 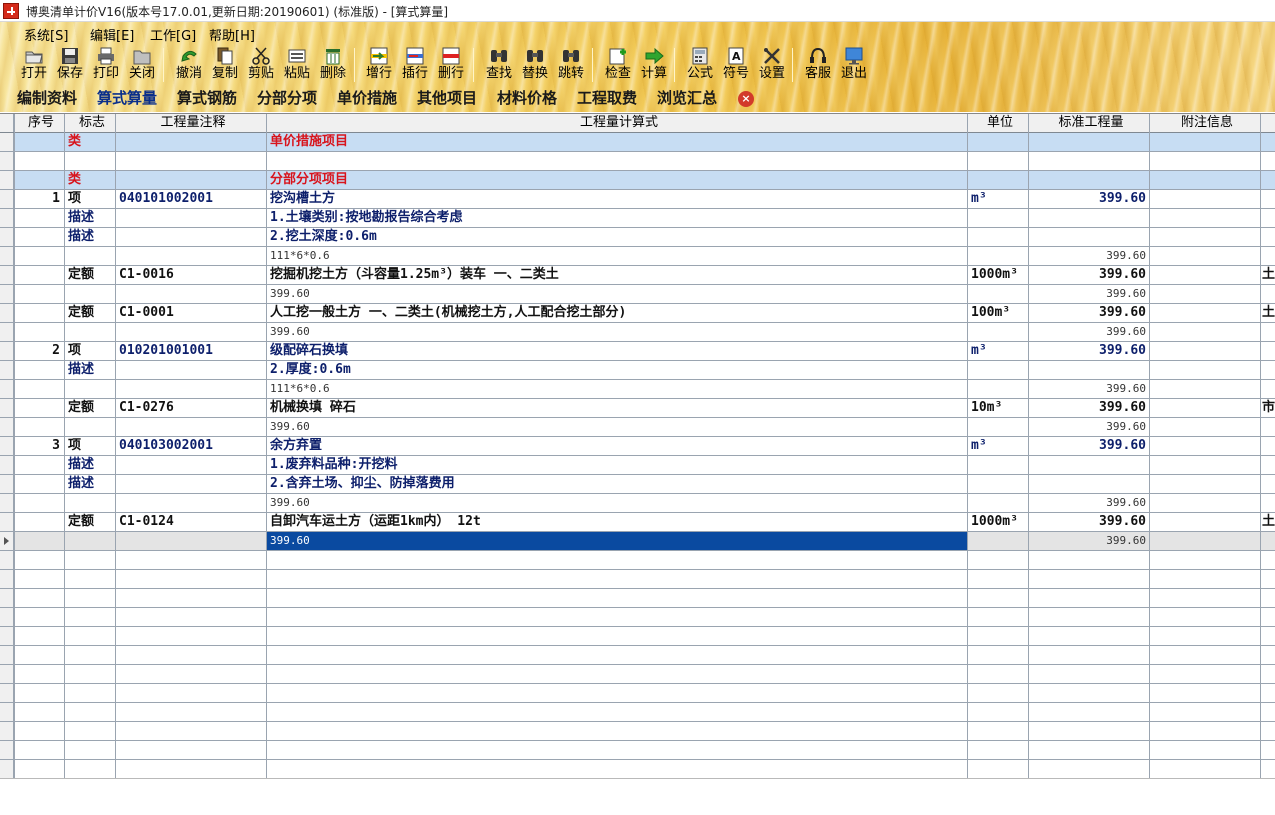 I want to click on column-header: 标志, so click(x=90, y=123).